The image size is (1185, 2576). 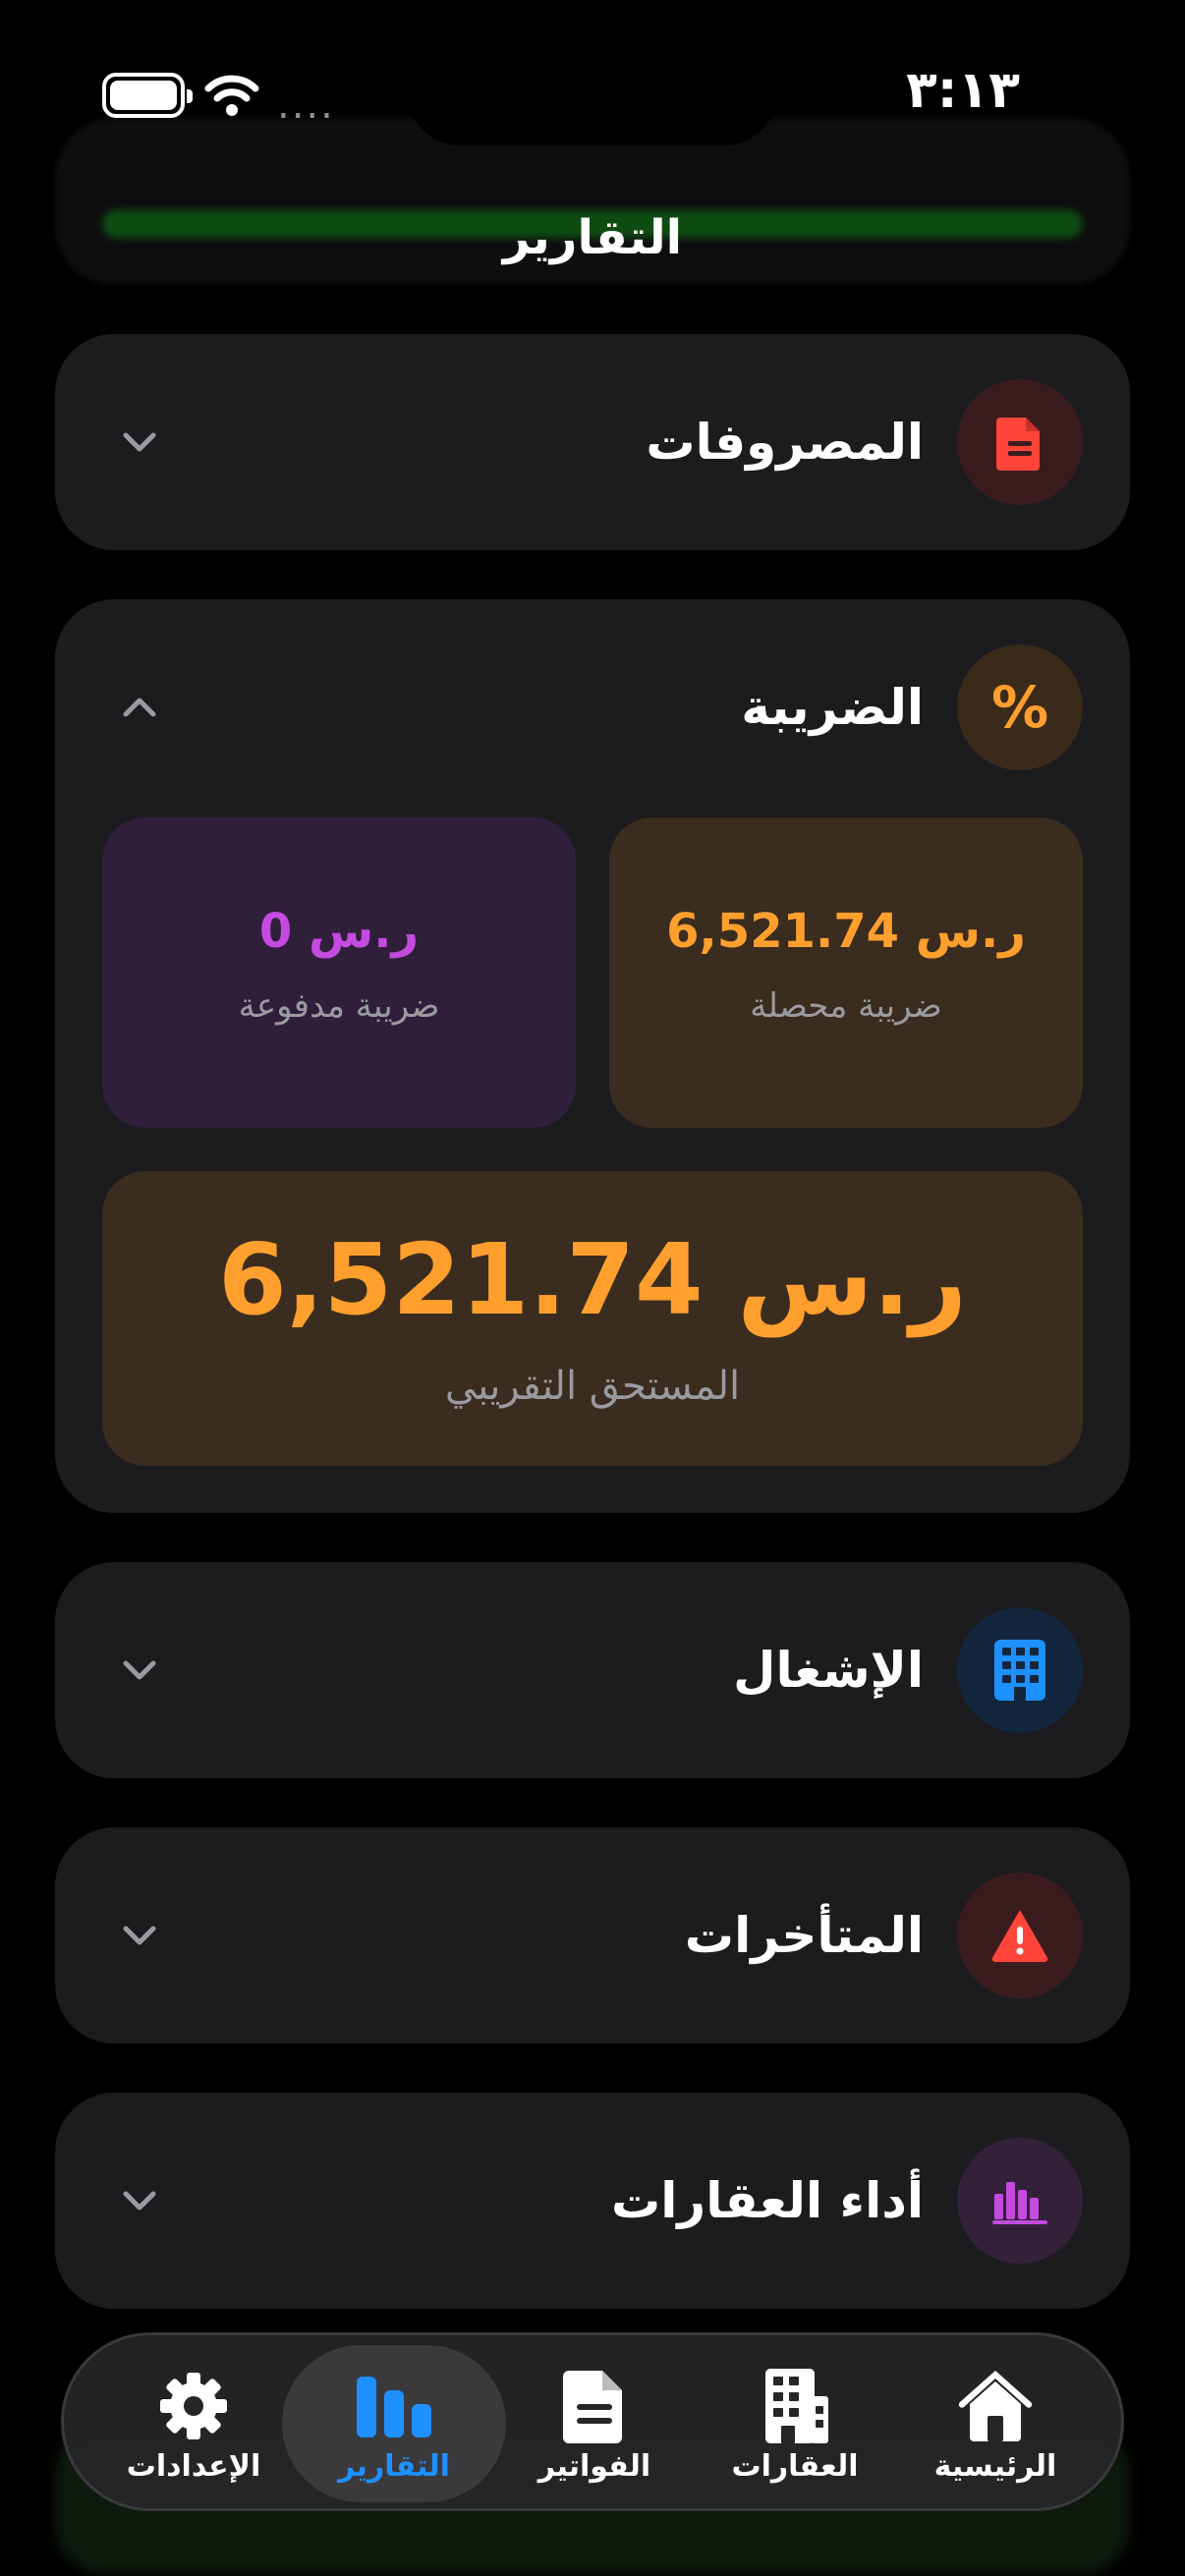 I want to click on occupancy-section: الإشغال, so click(x=592, y=1670).